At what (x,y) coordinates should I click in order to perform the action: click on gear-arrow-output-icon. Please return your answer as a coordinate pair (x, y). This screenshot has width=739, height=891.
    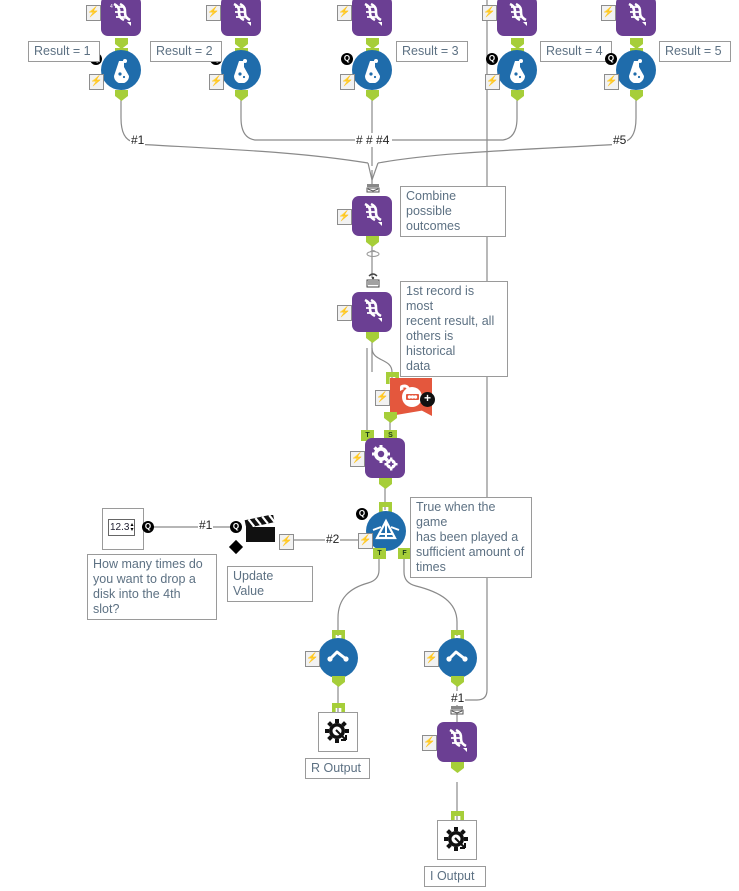
    Looking at the image, I should click on (337, 731).